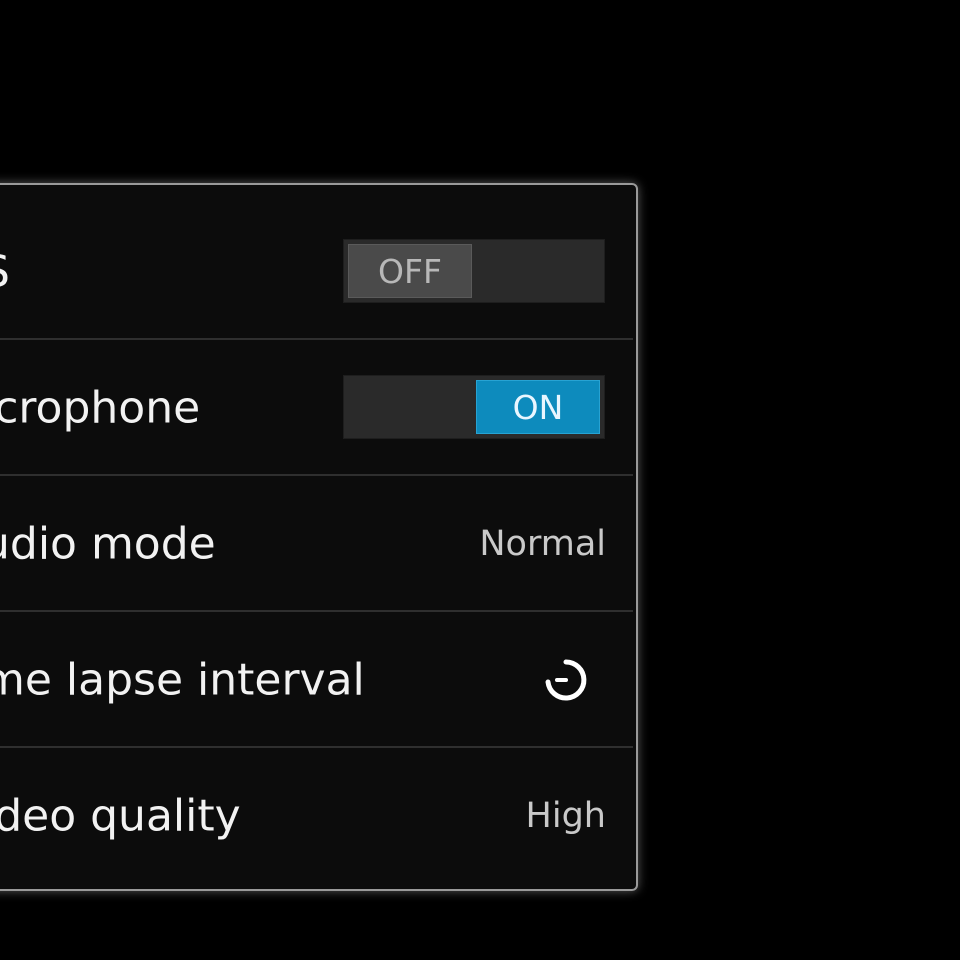 This screenshot has height=960, width=960. Describe the element at coordinates (120, 816) in the screenshot. I see `setting-label: ideo quality` at that location.